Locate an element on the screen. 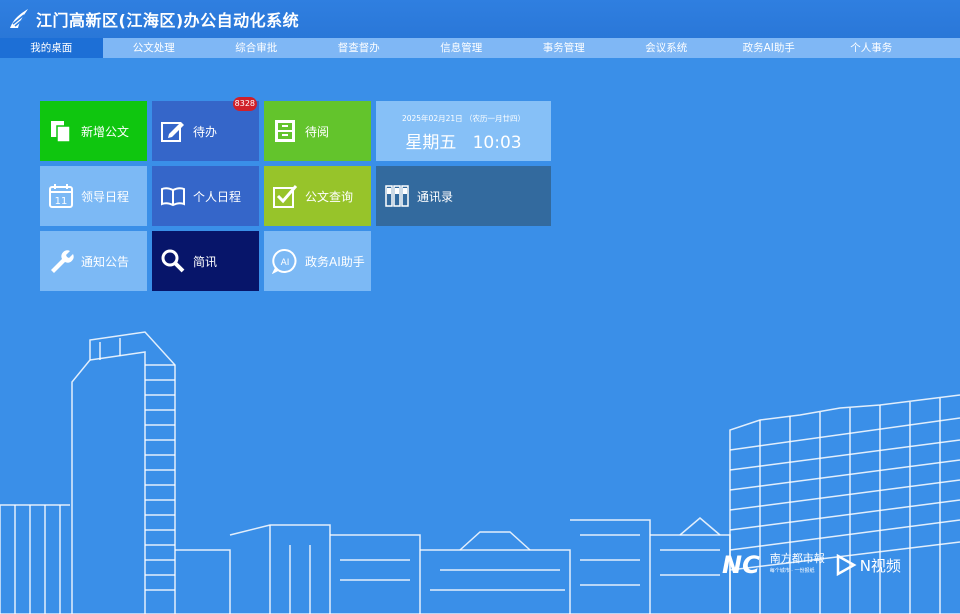  clock-widget: 2025年02月21日 （农历一月廿四） 星期五 10:03 is located at coordinates (463, 131).